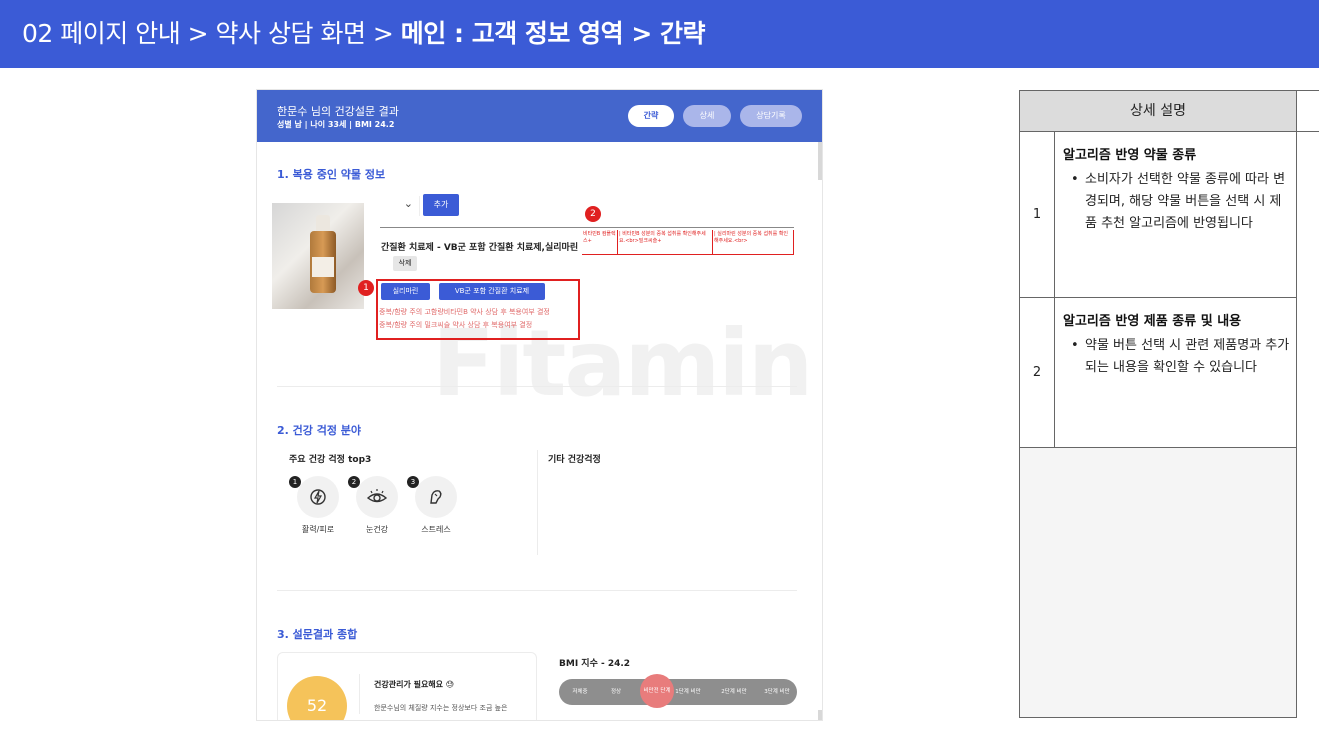 Image resolution: width=1319 pixels, height=742 pixels. What do you see at coordinates (436, 497) in the screenshot?
I see `stress-icon` at bounding box center [436, 497].